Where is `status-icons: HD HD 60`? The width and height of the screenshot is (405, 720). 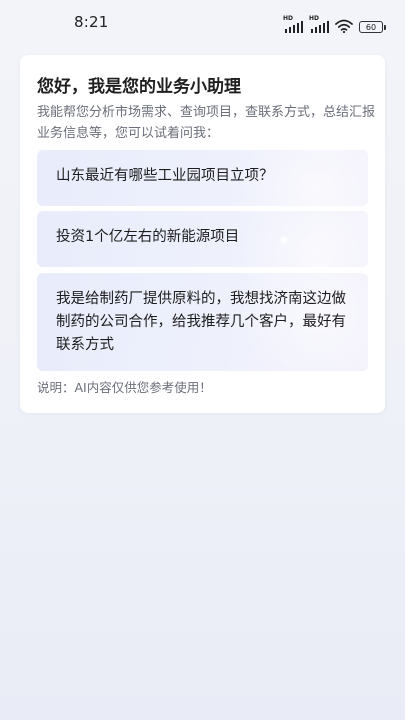
status-icons: HD HD 60 is located at coordinates (334, 23).